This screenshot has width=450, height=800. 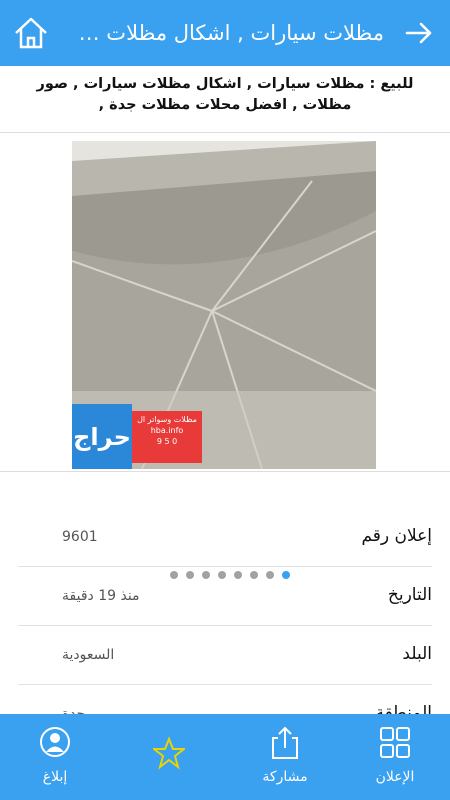 I want to click on tab-ad: الإعلان, so click(x=395, y=757).